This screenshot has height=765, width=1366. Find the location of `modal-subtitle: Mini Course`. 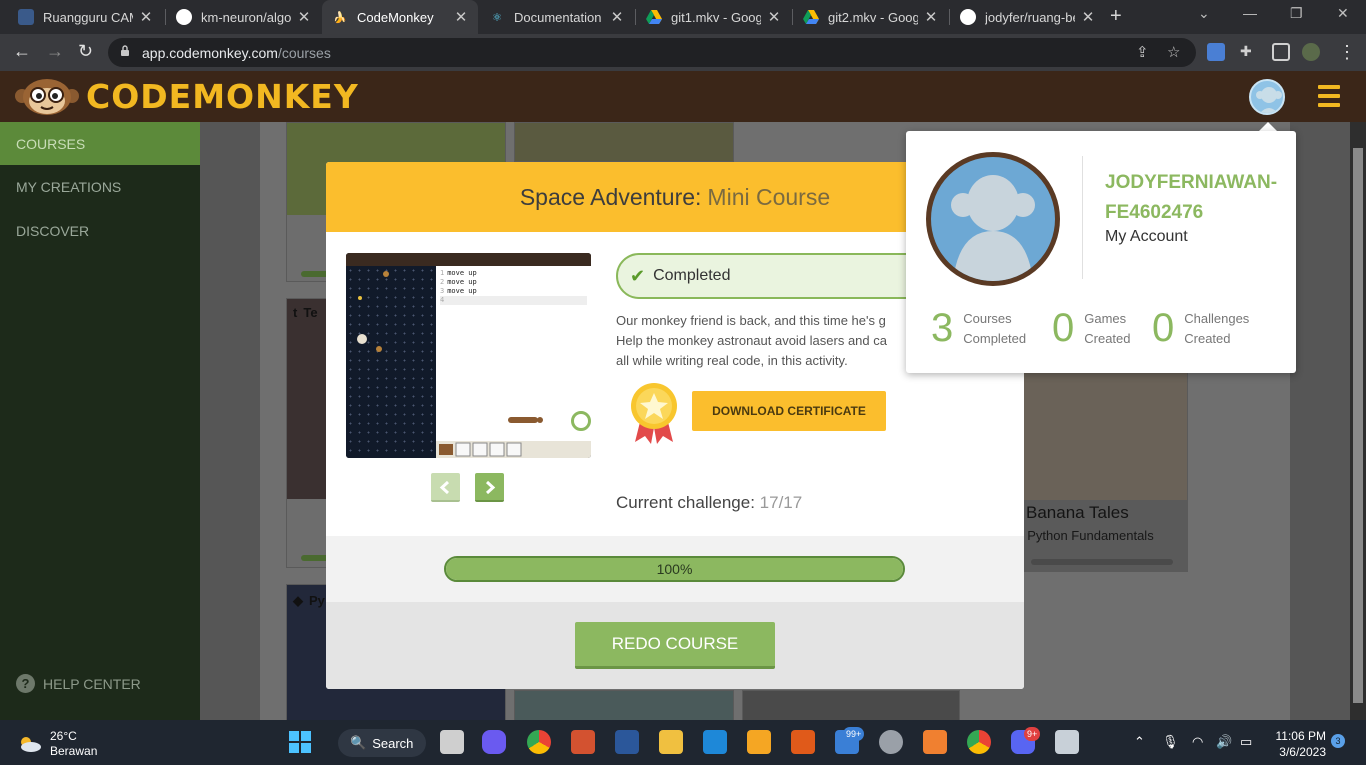

modal-subtitle: Mini Course is located at coordinates (769, 196).